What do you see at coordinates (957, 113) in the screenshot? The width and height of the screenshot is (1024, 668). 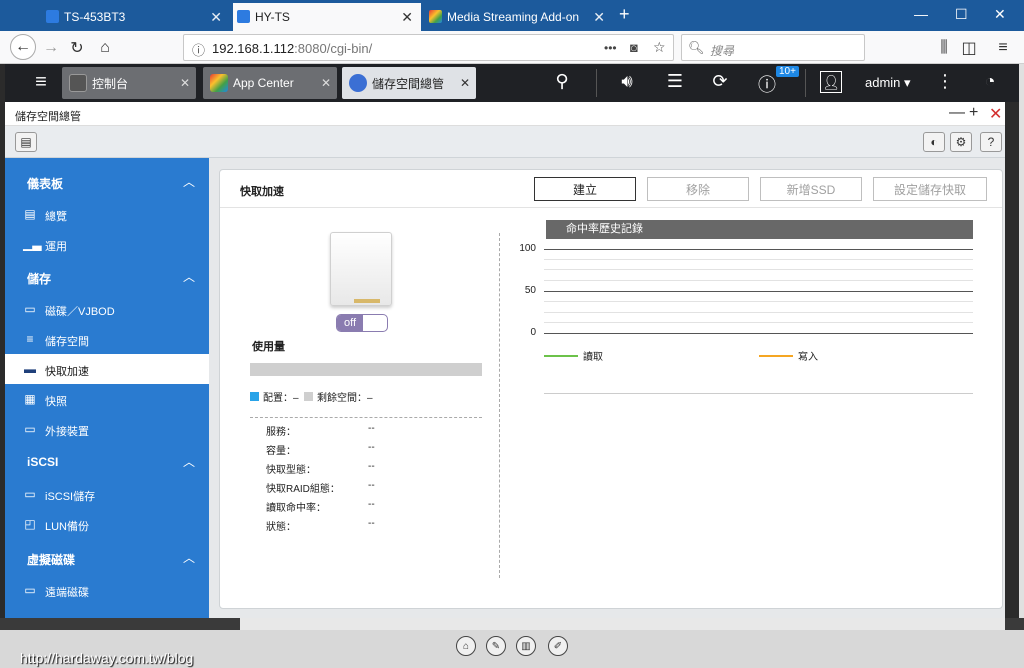 I see `minimize-icon: —` at bounding box center [957, 113].